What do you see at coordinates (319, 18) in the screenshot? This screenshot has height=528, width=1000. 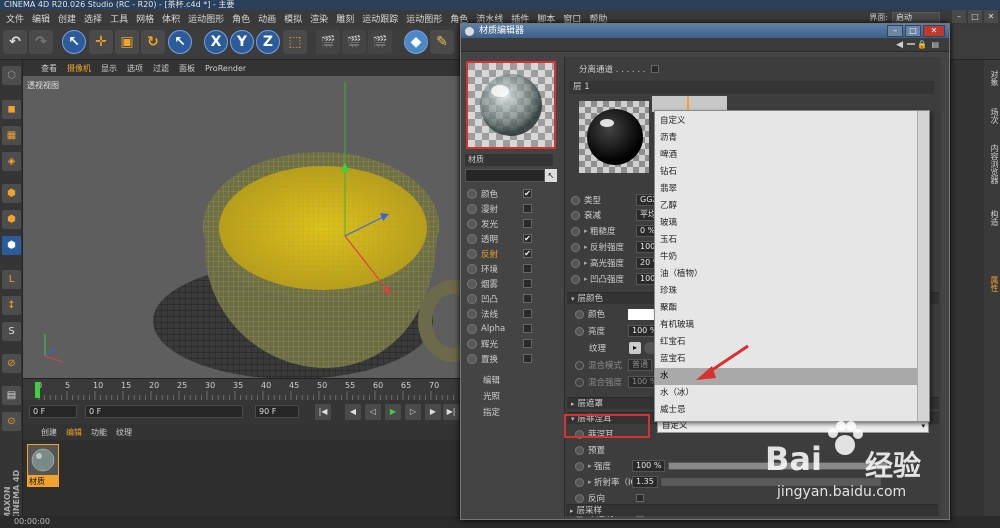 I see `menu-render: 渲染` at bounding box center [319, 18].